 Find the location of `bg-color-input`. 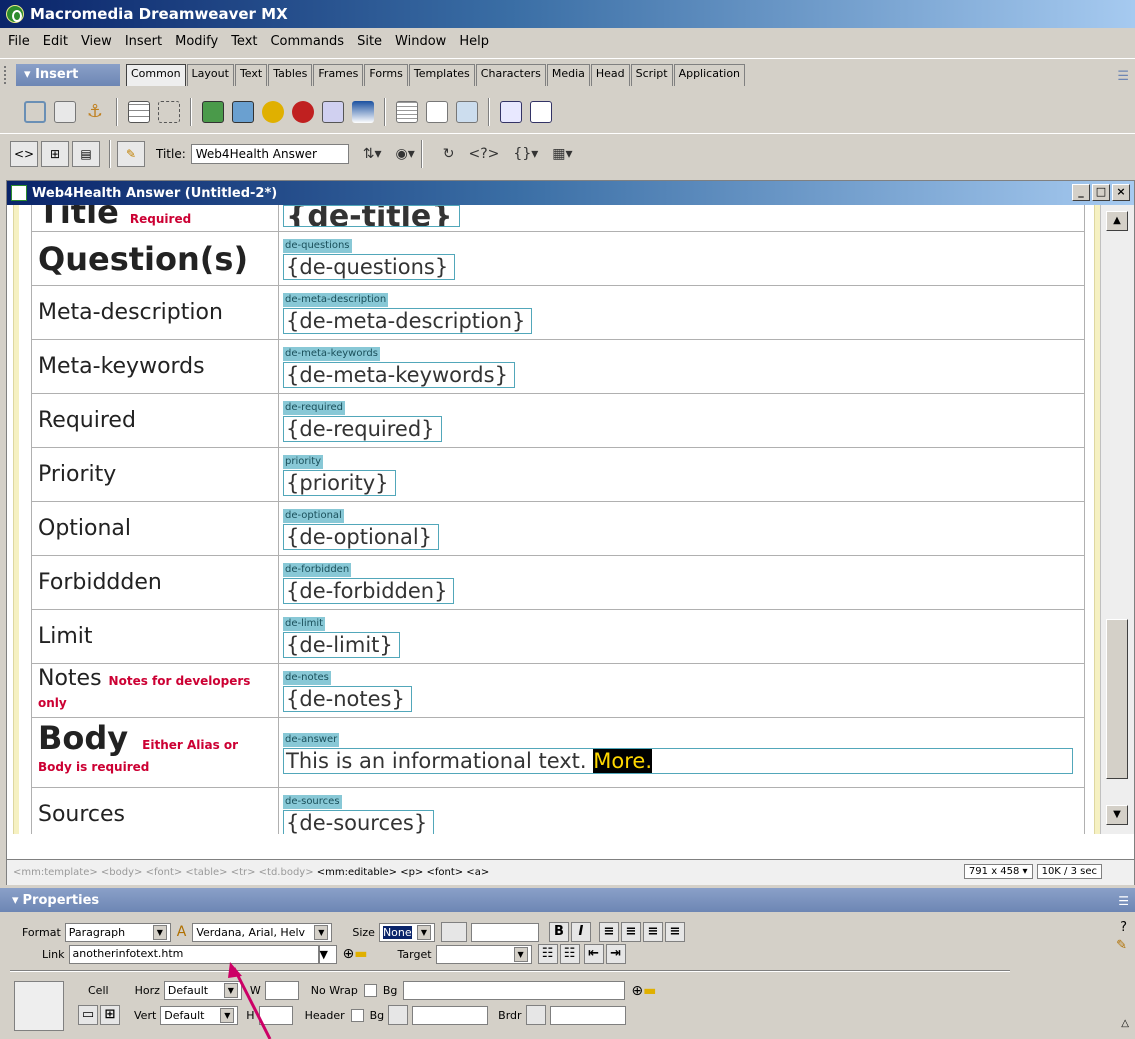

bg-color-input is located at coordinates (450, 1015).